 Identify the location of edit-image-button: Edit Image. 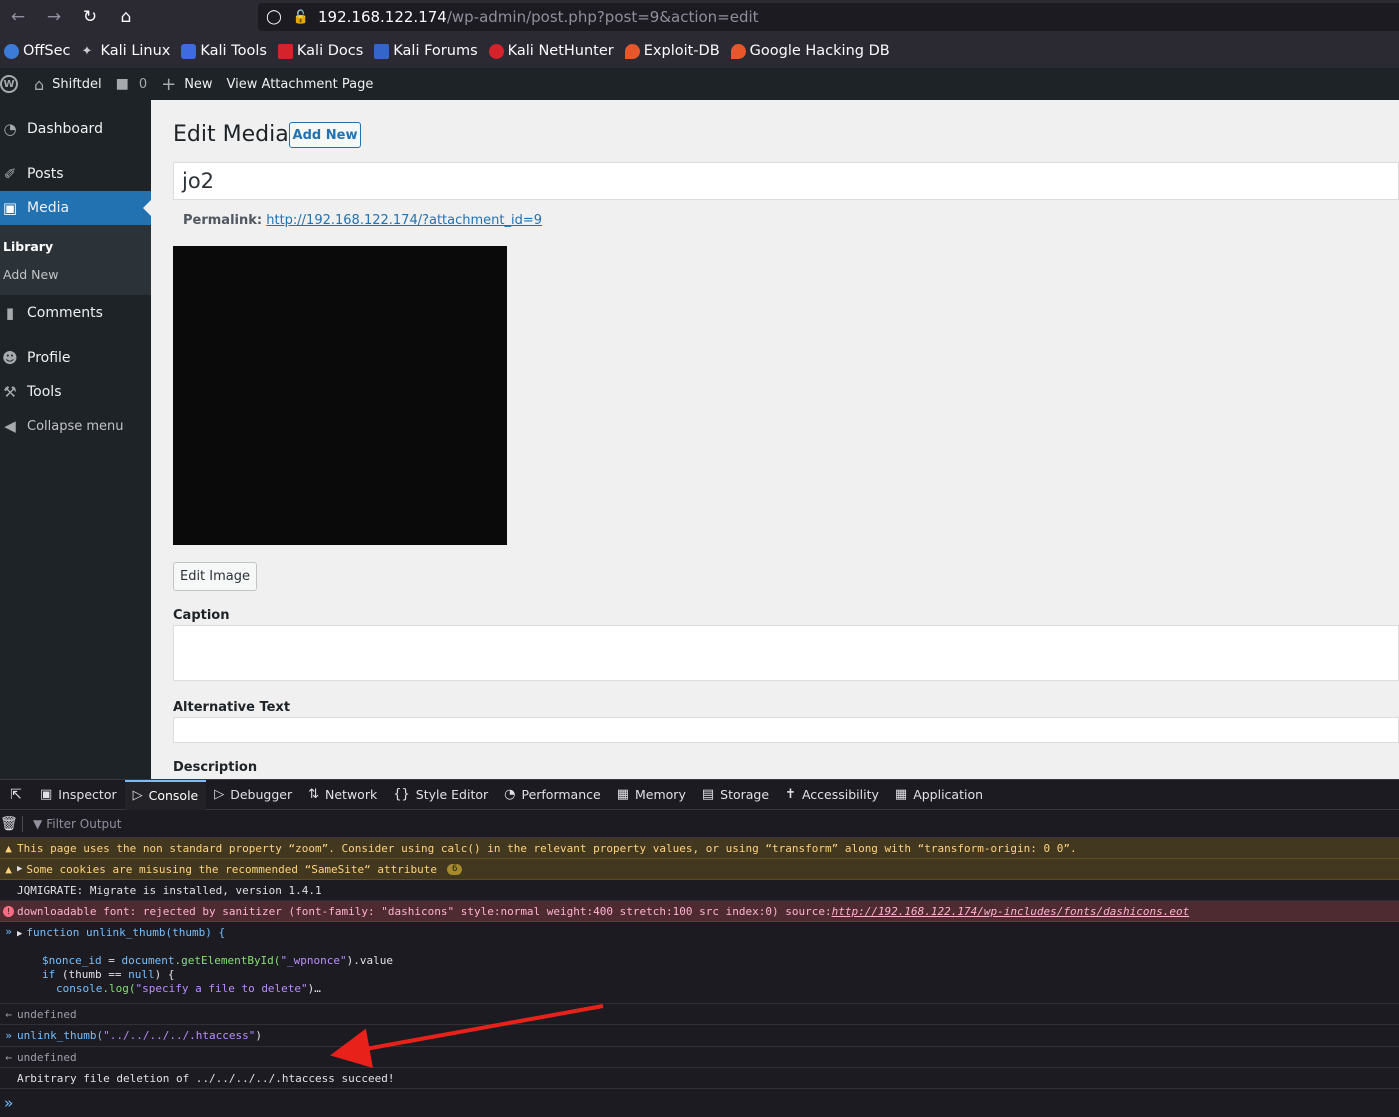
(215, 576).